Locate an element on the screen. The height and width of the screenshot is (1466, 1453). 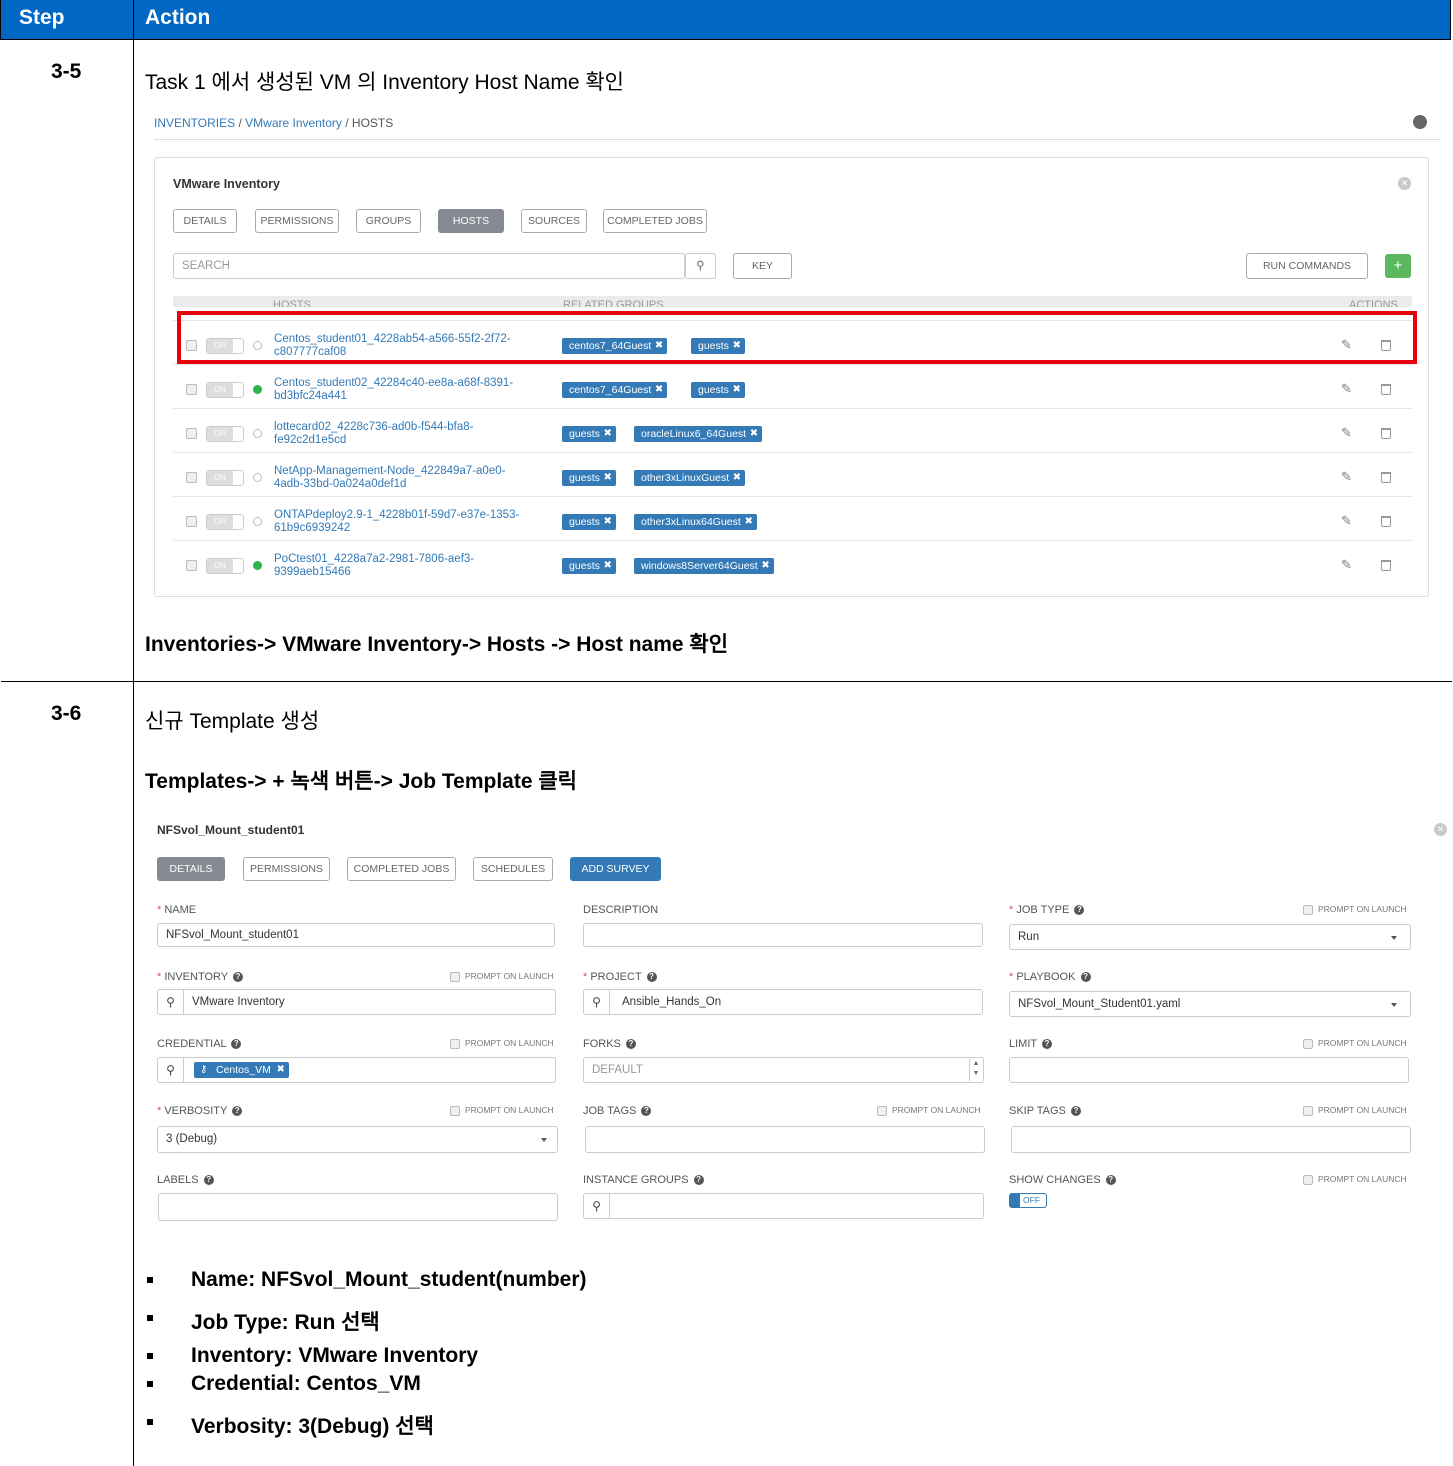
group-tag: other3xLinuxGuest ✖ is located at coordinates (690, 478).